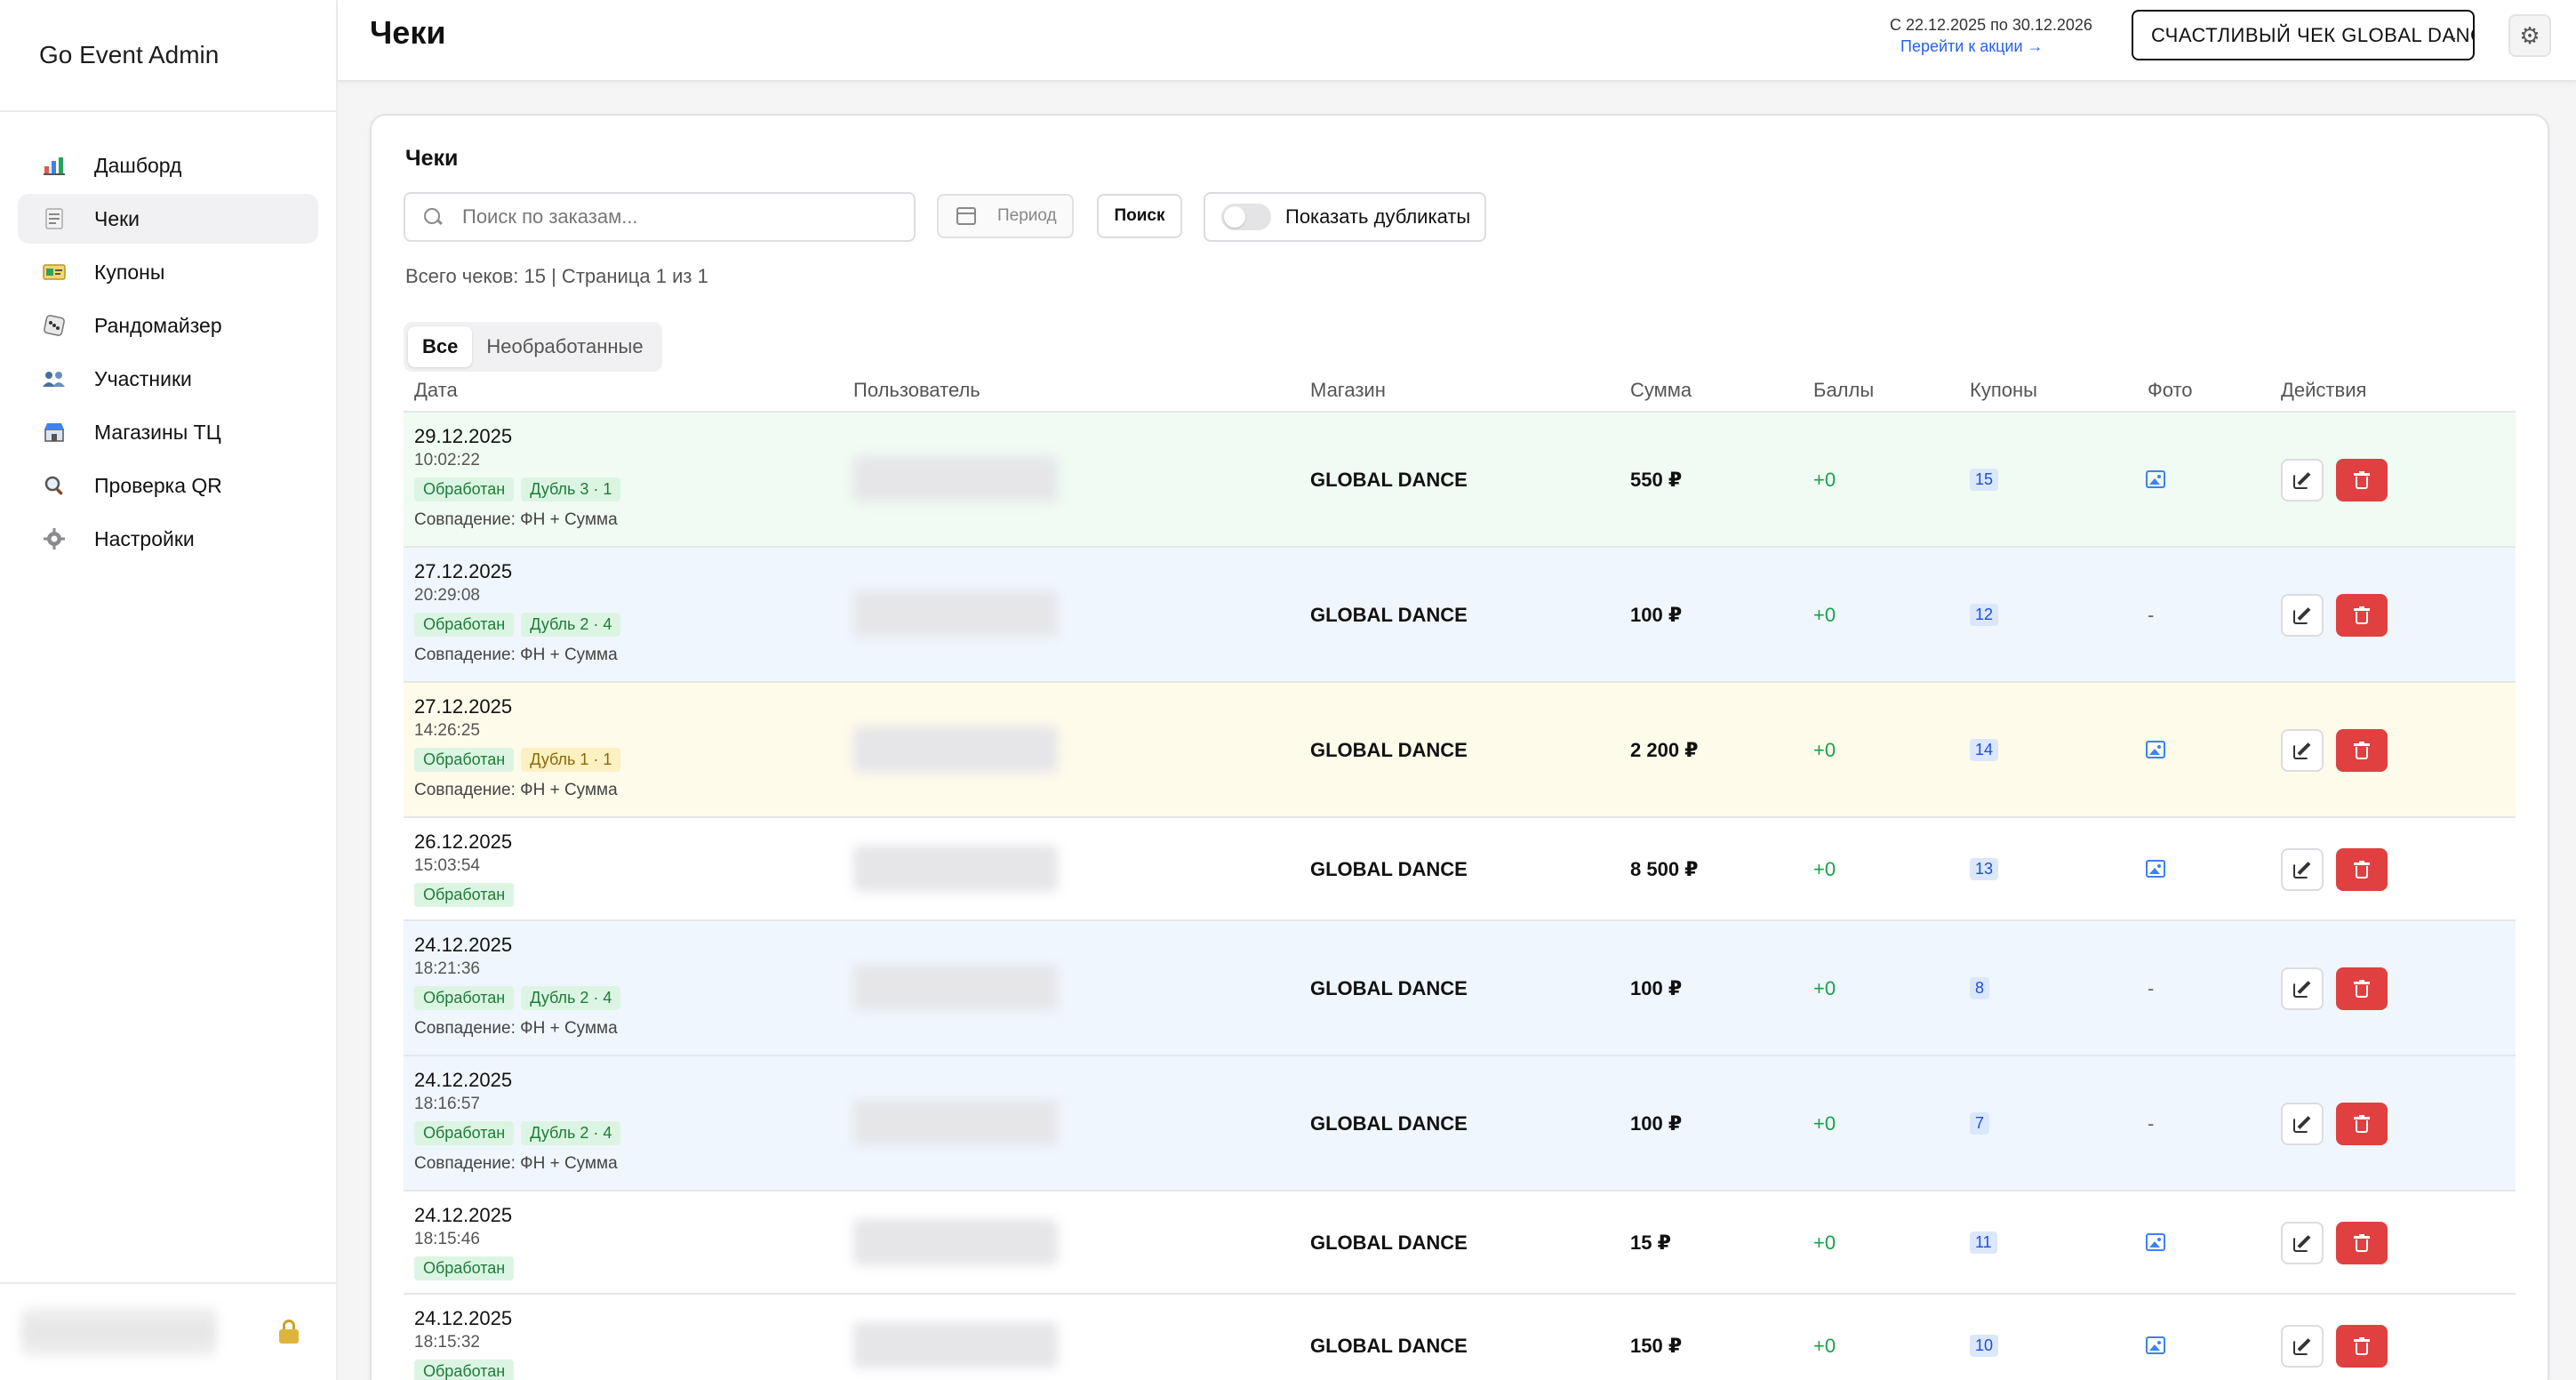 The width and height of the screenshot is (2576, 1380). I want to click on coupon-badge: 13, so click(1984, 869).